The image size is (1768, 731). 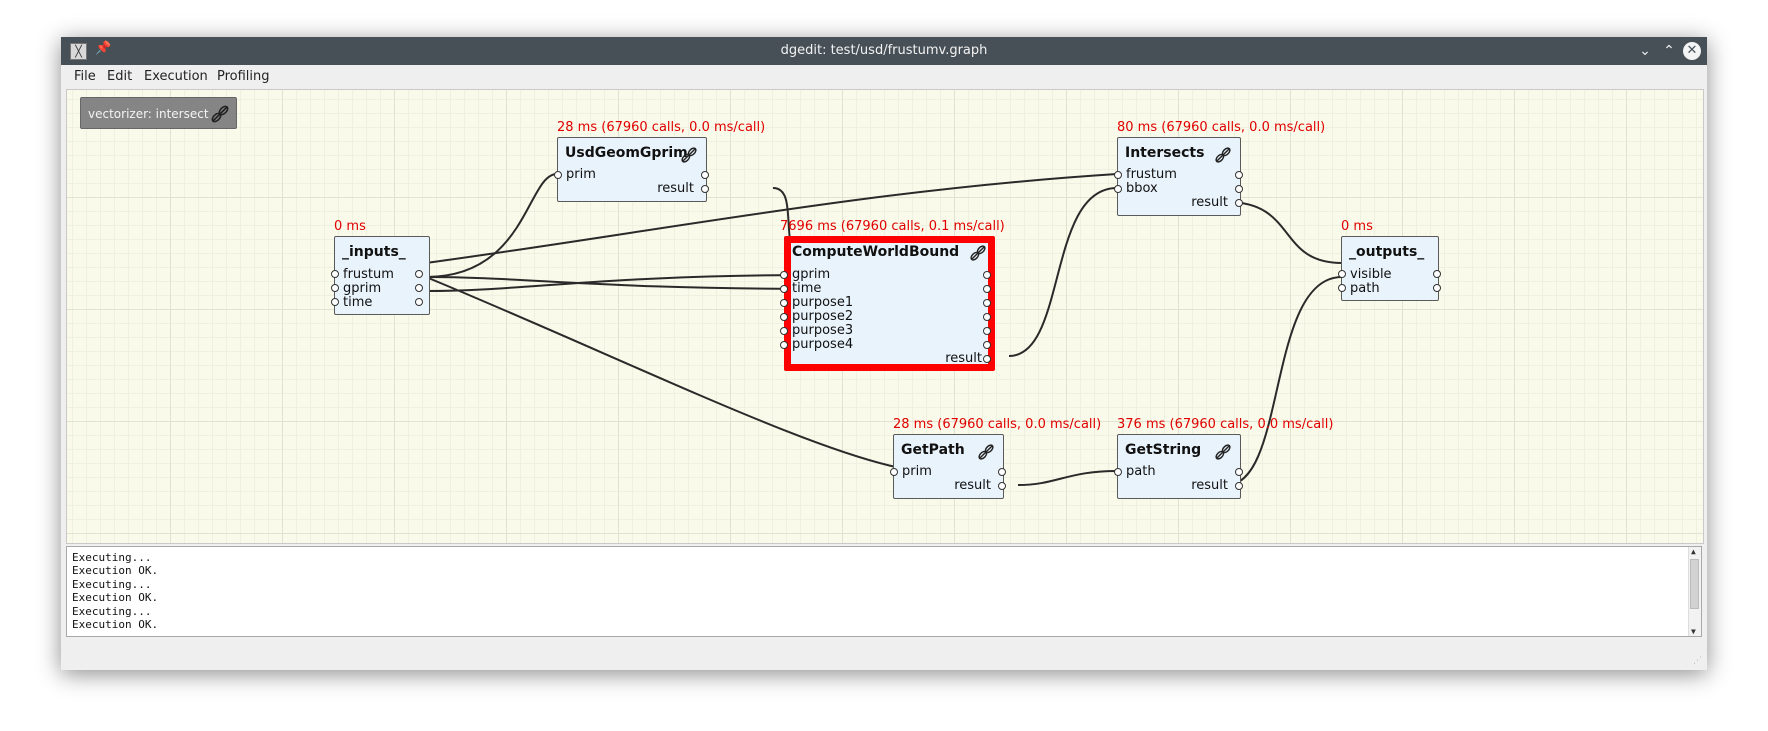 What do you see at coordinates (243, 77) in the screenshot?
I see `menu-profiling: Profiling` at bounding box center [243, 77].